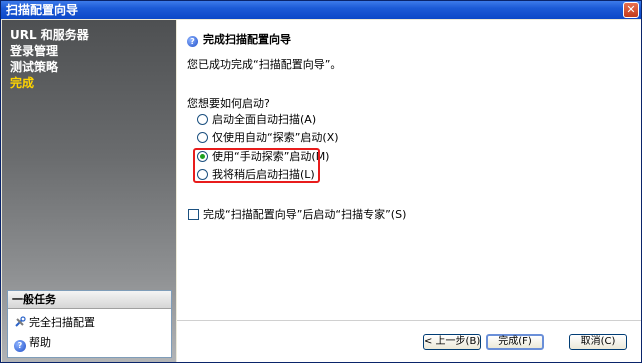  I want to click on close-icon: ✕, so click(631, 9).